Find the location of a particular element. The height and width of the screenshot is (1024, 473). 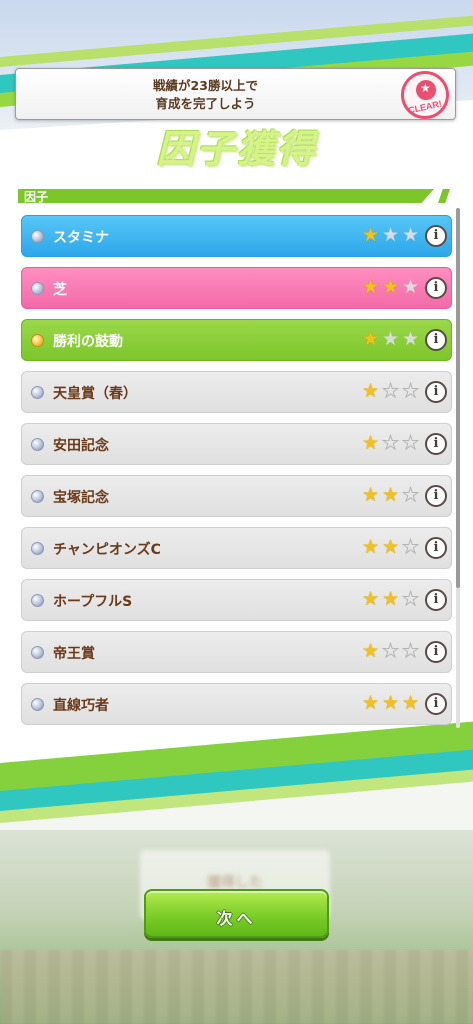

factor-name: スタミナ is located at coordinates (81, 238).